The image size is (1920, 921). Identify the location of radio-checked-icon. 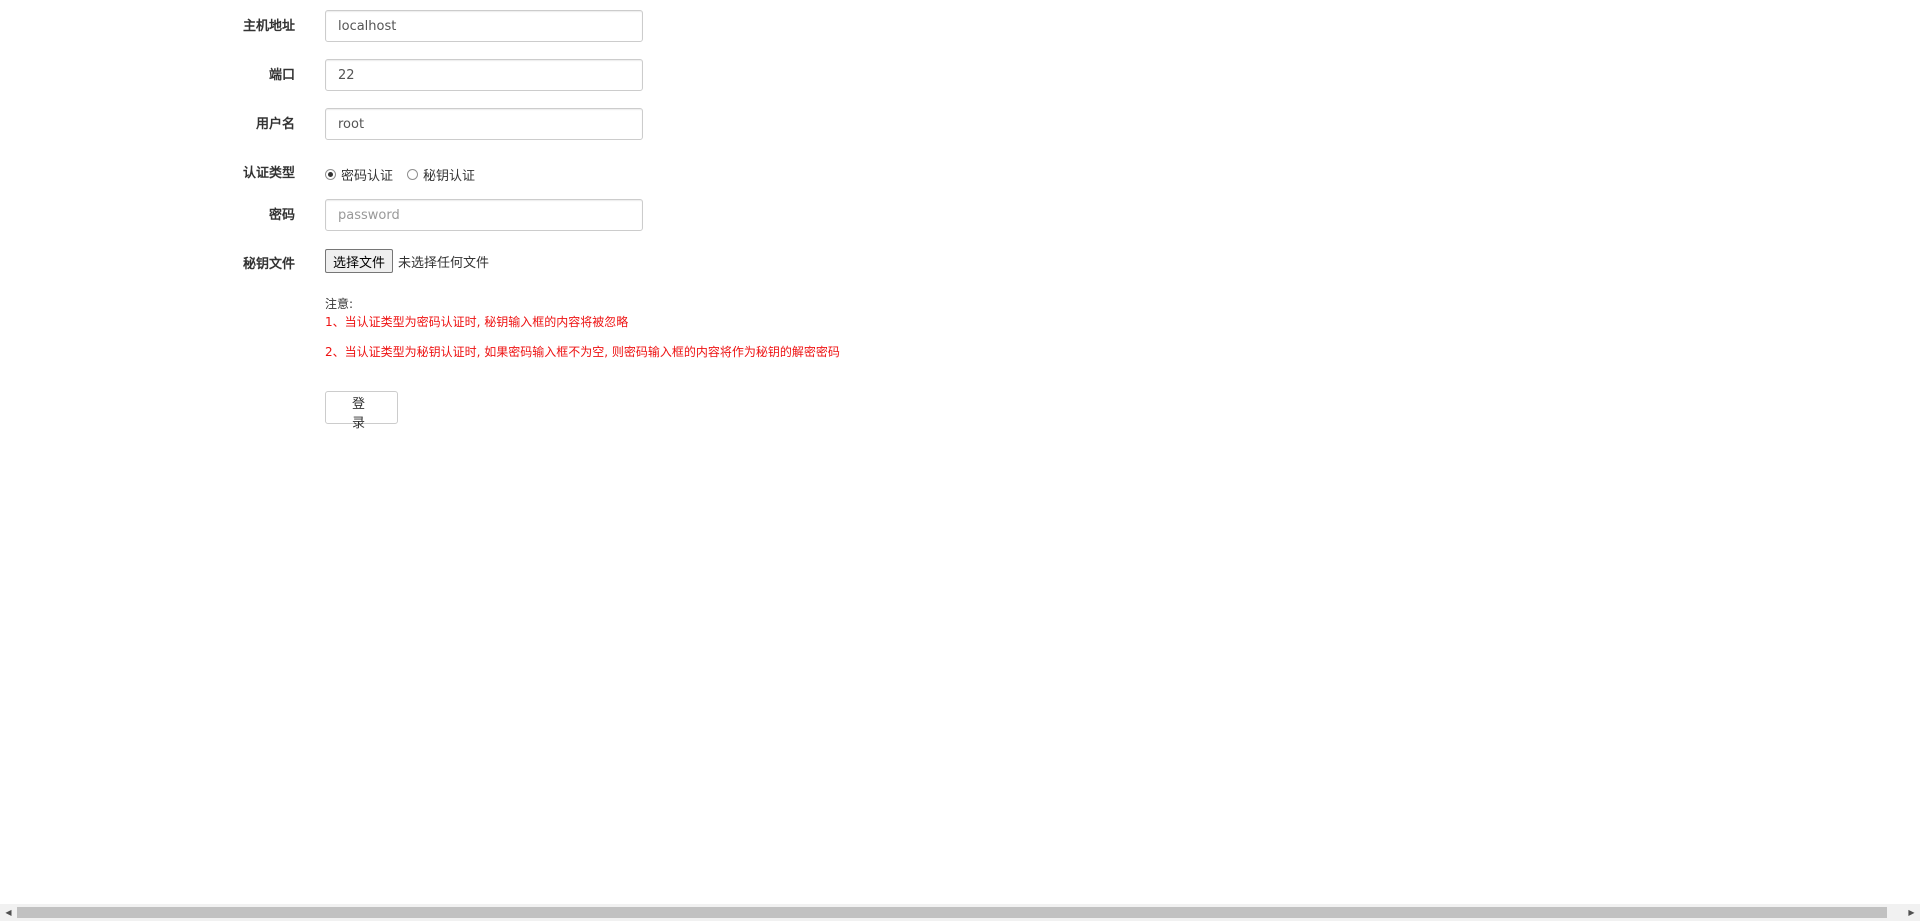
(330, 174).